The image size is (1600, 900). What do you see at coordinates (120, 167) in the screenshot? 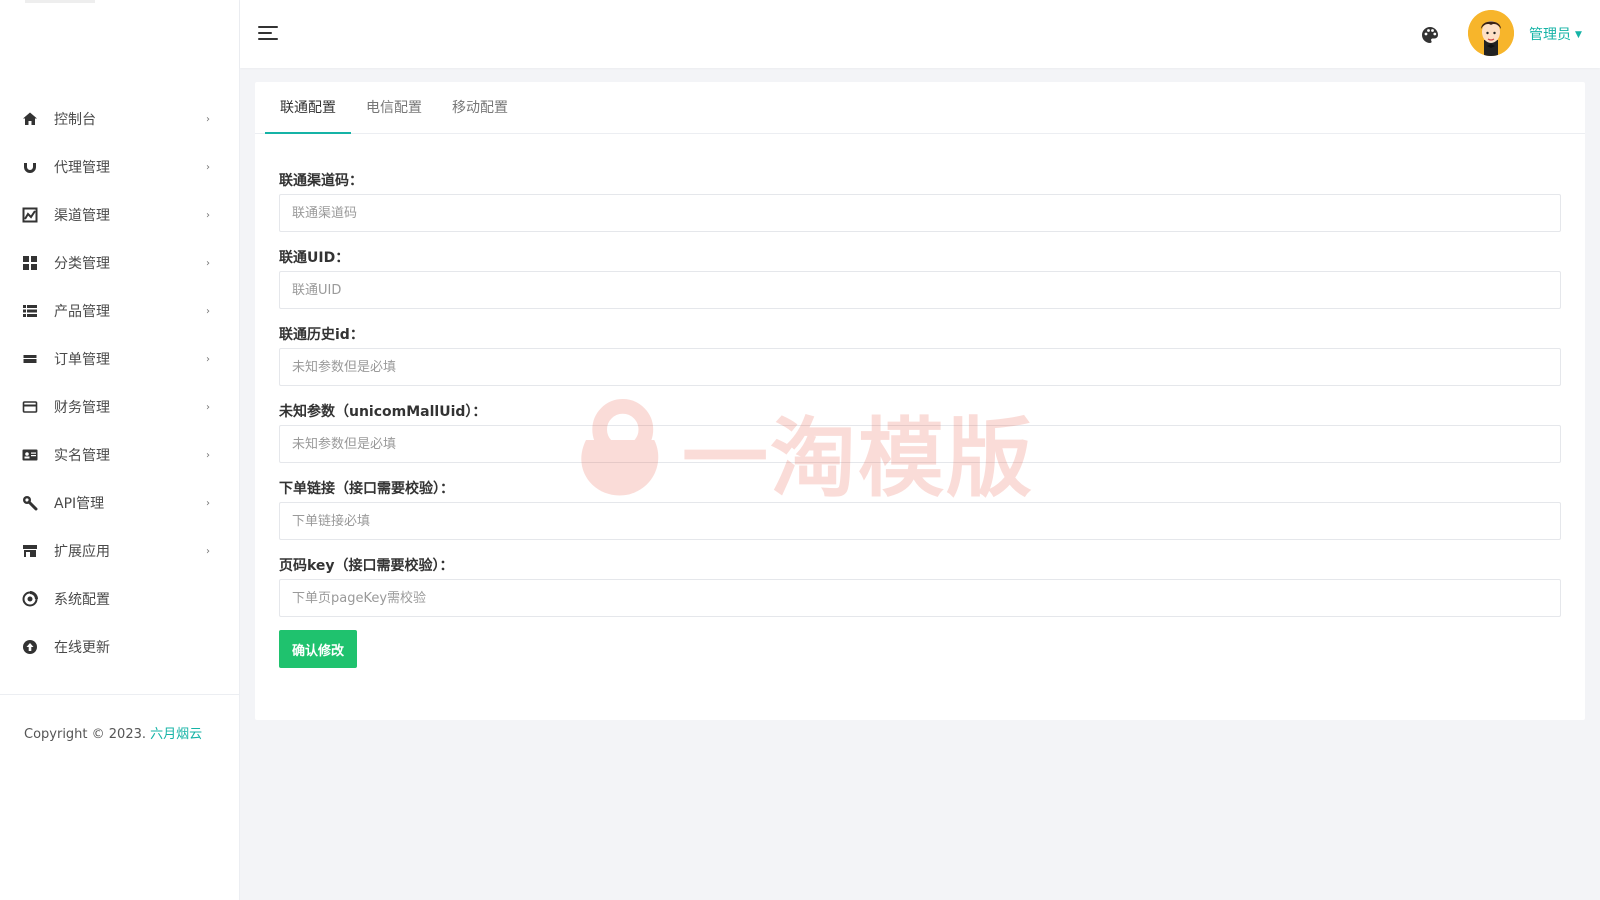
I see `sidebar-item-agents: 代理管理 ›` at bounding box center [120, 167].